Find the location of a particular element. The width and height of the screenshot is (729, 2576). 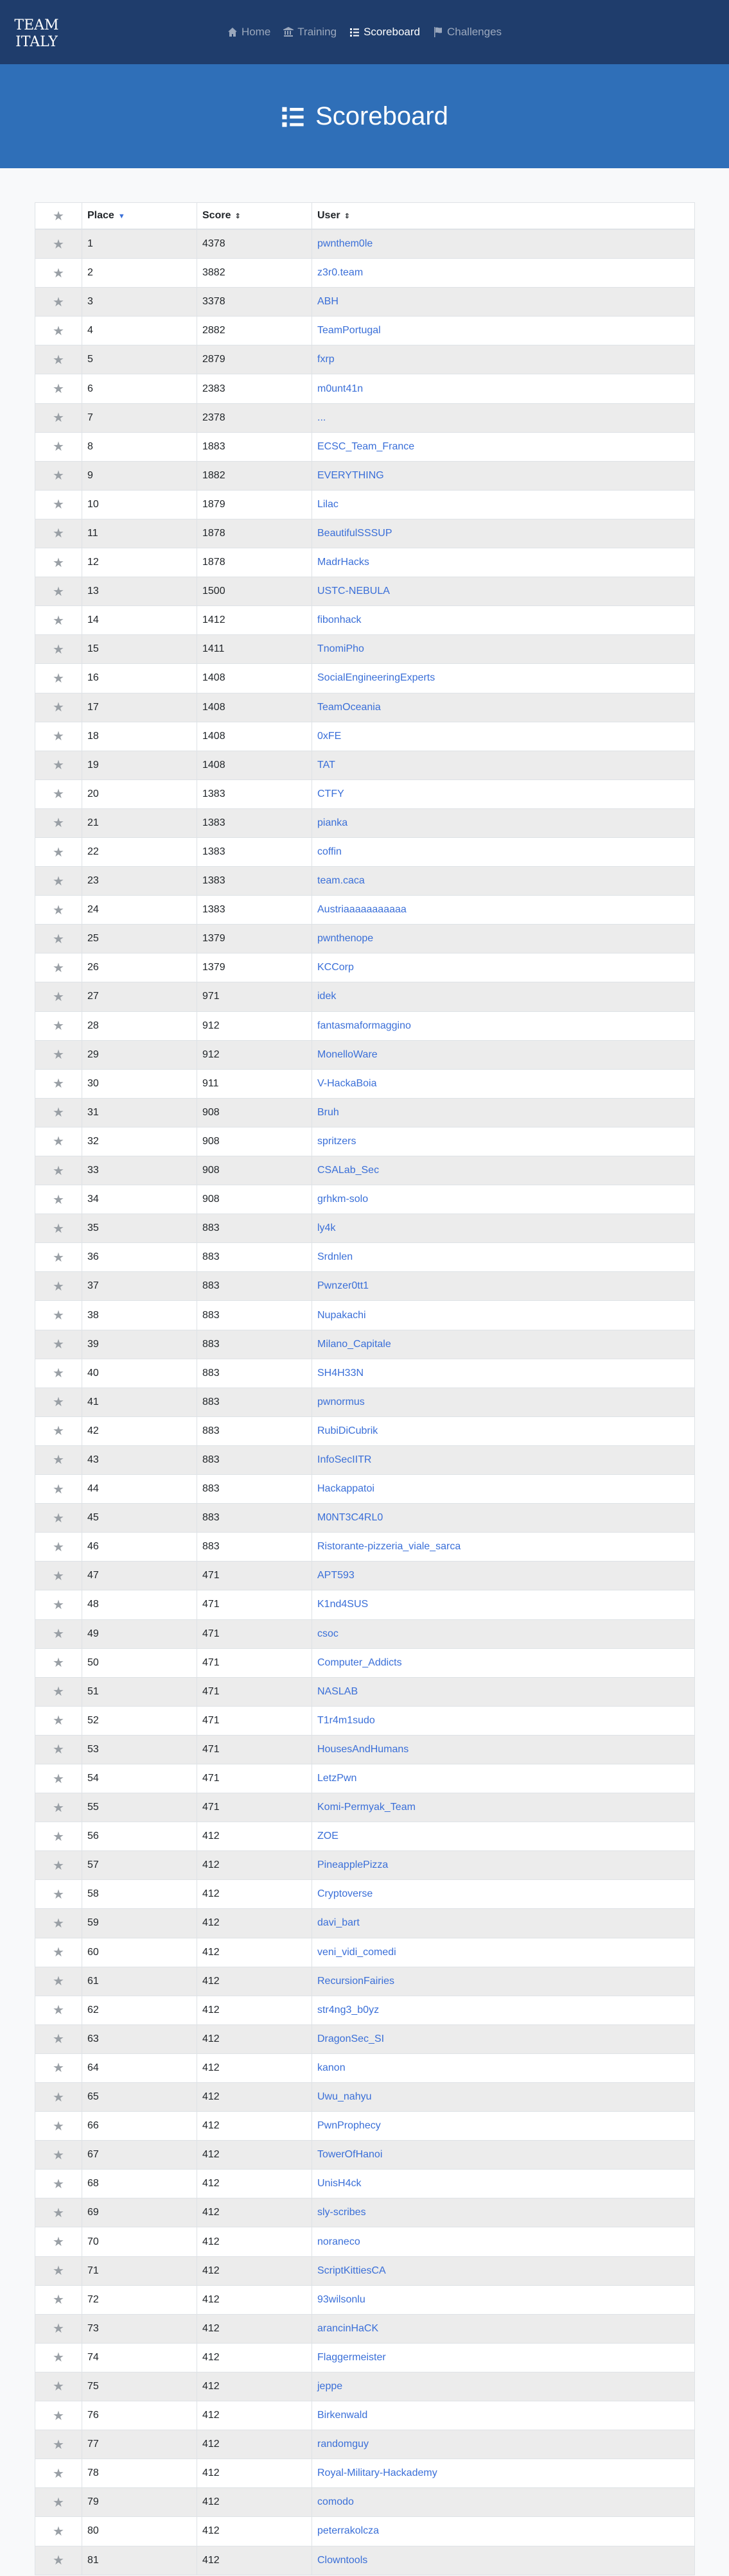

user-link: arancinHaCK is located at coordinates (347, 2328).